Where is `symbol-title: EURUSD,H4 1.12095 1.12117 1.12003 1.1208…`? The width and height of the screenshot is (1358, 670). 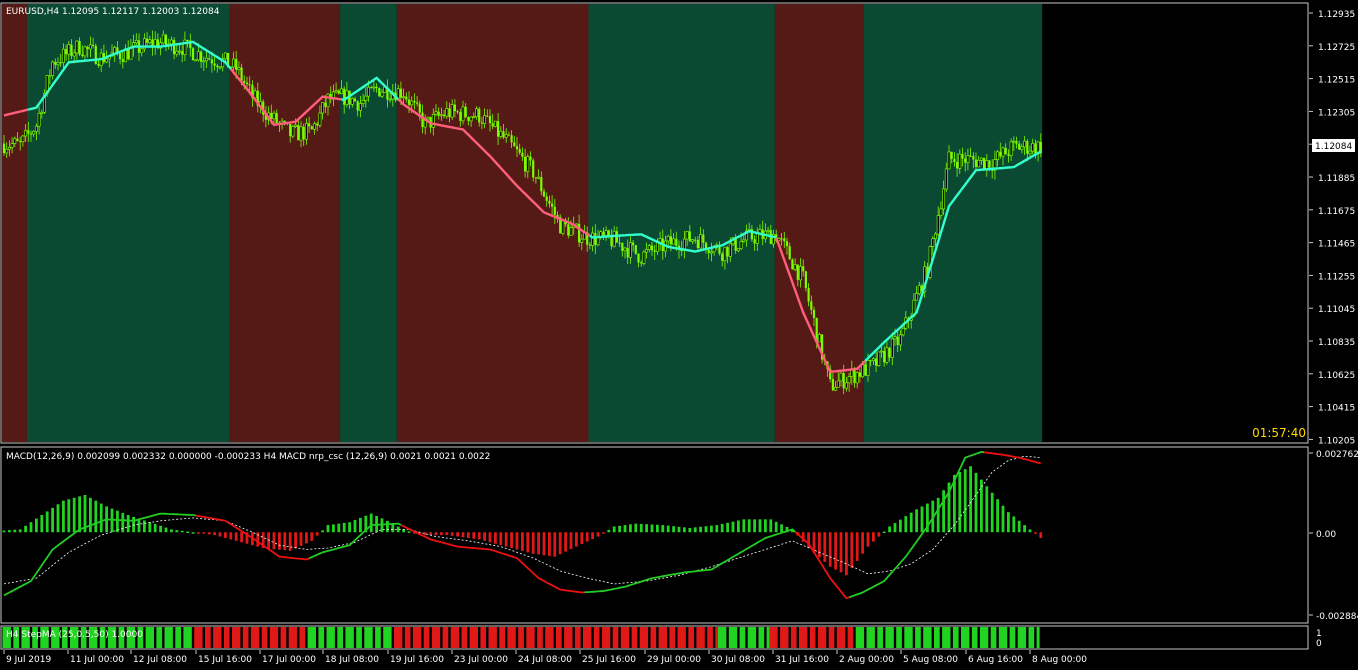 symbol-title: EURUSD,H4 1.12095 1.12117 1.12003 1.1208… is located at coordinates (113, 12).